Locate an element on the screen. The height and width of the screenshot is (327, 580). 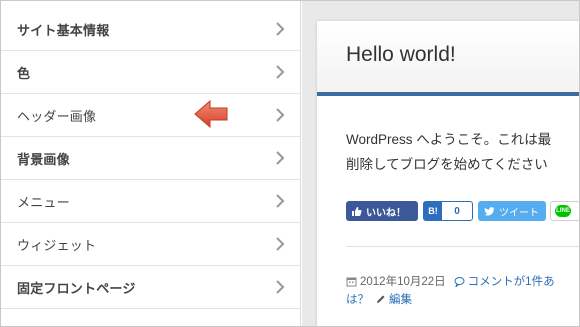
panel-item-label: メニュー is located at coordinates (43, 203).